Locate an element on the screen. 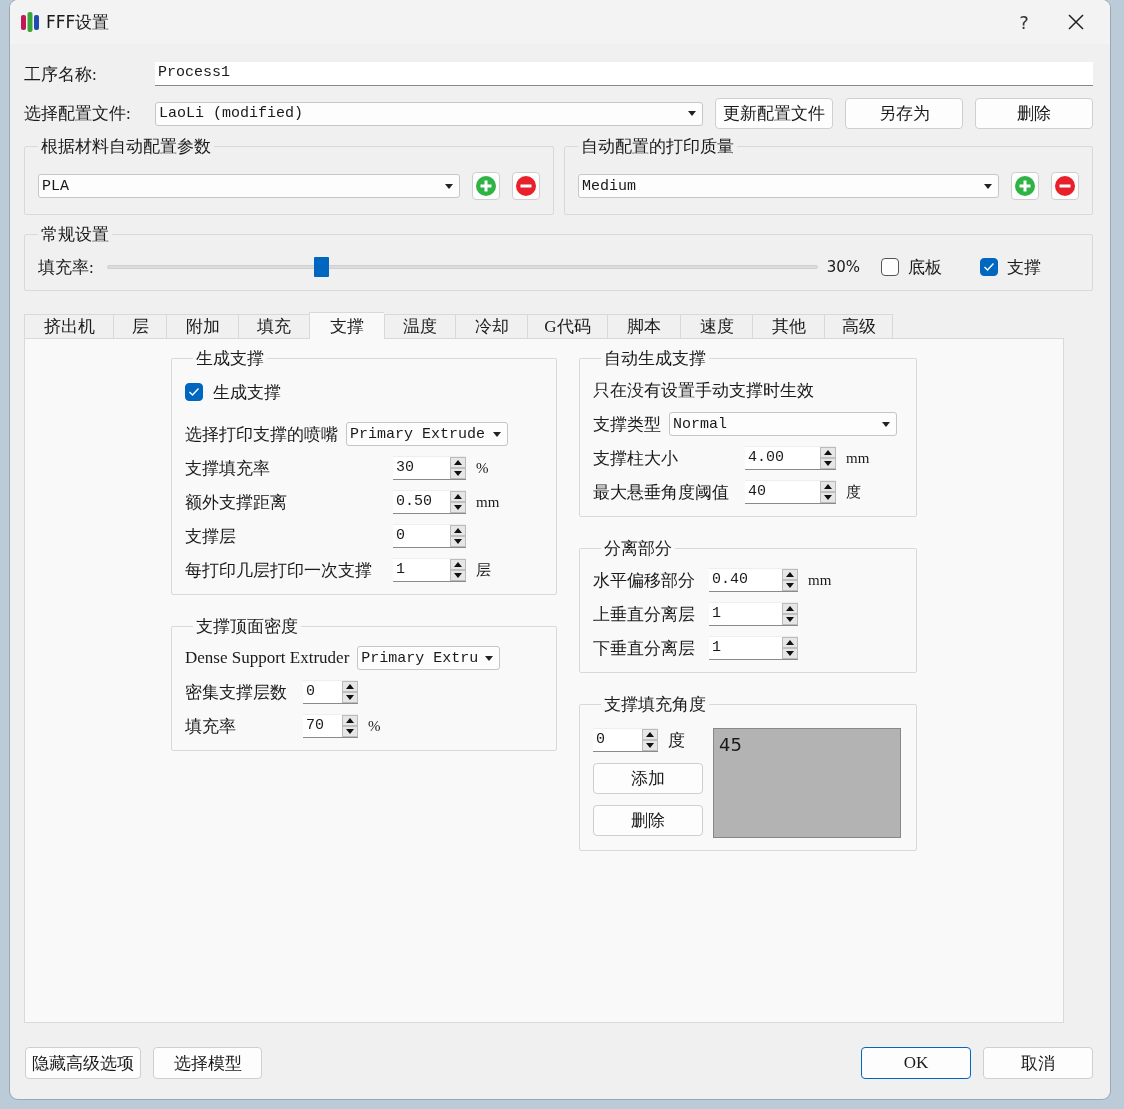 The width and height of the screenshot is (1124, 1109). tab: 层 is located at coordinates (139, 326).